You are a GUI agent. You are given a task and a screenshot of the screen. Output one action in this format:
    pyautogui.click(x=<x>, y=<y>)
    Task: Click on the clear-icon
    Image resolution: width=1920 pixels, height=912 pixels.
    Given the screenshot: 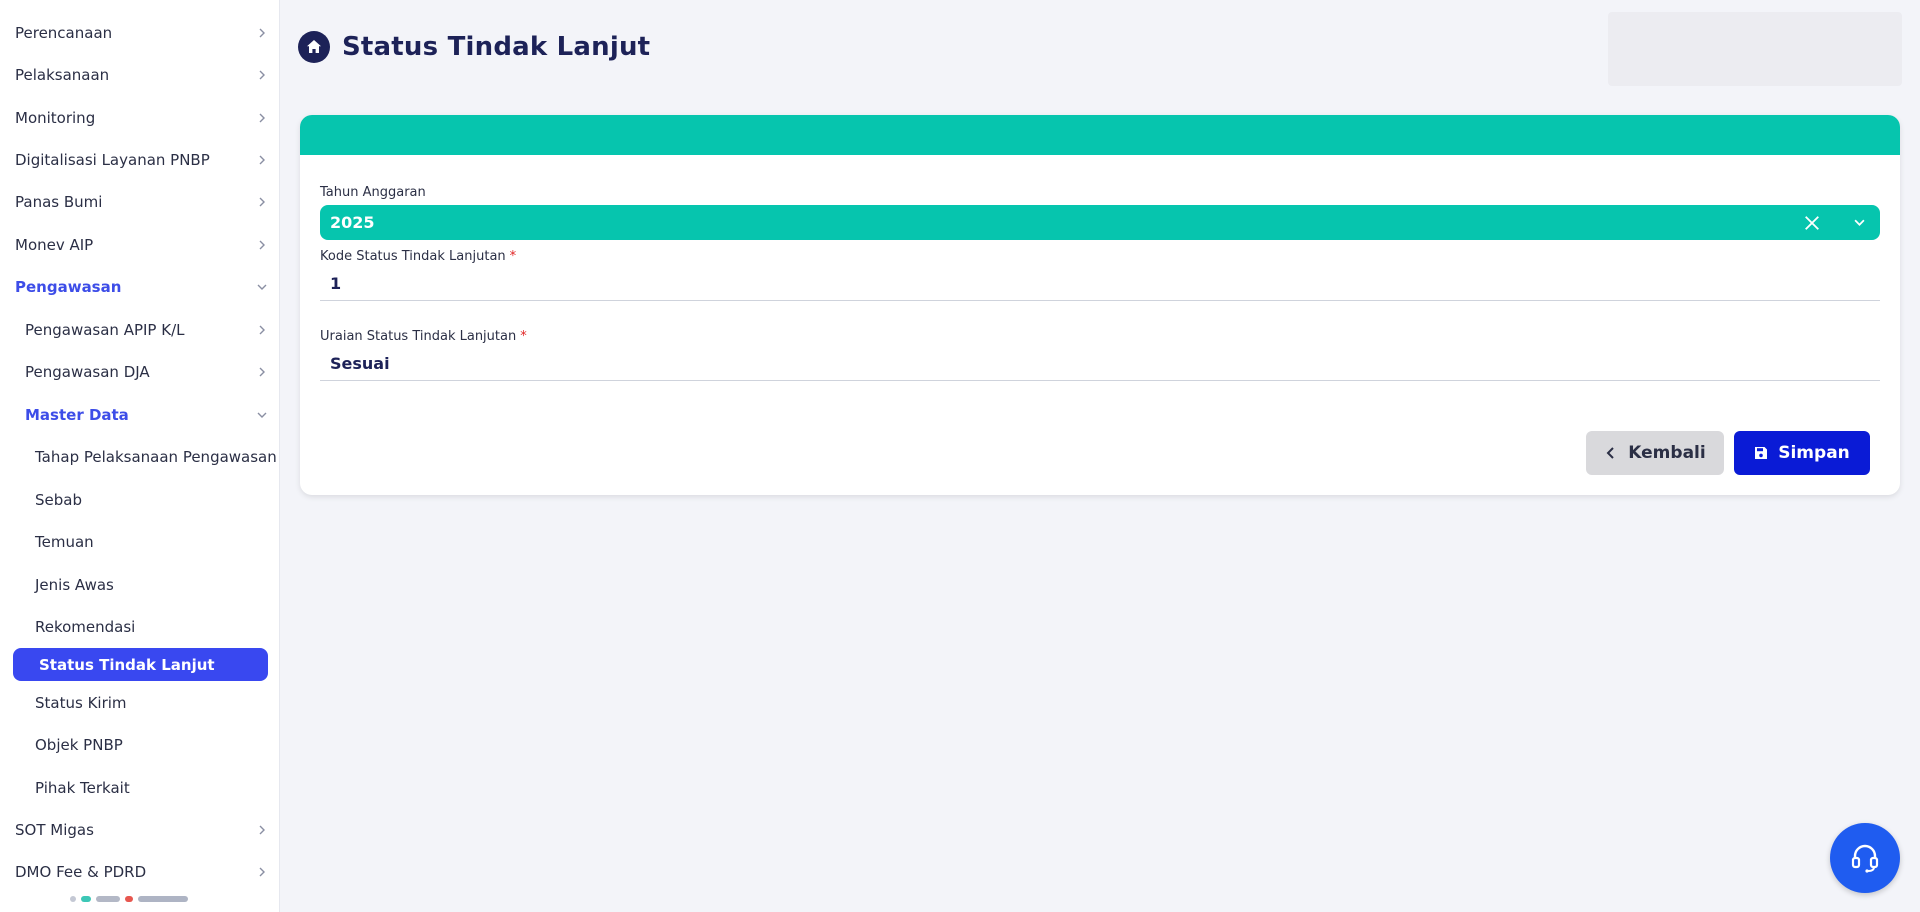 What is the action you would take?
    pyautogui.click(x=1812, y=223)
    